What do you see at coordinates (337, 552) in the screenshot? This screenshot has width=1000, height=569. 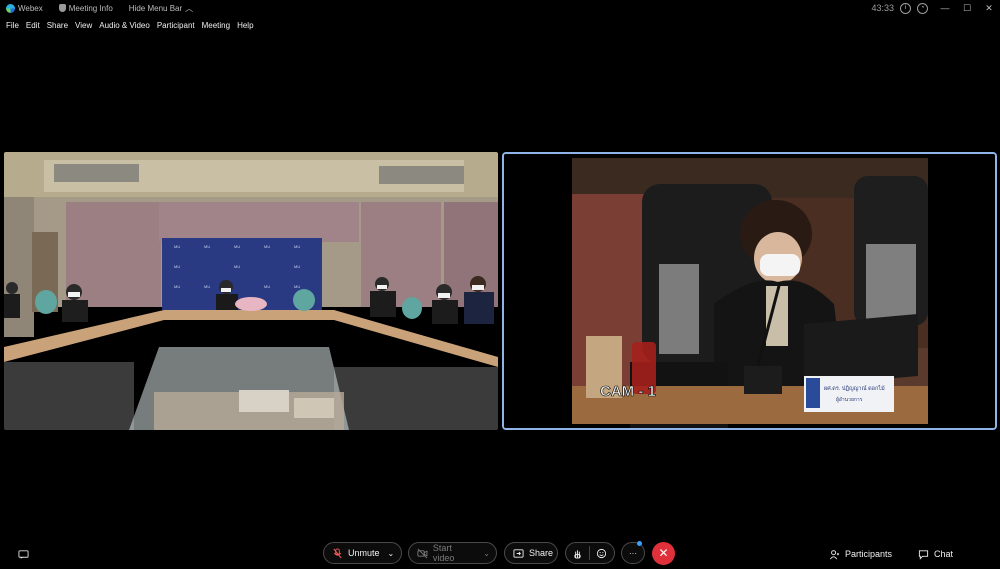 I see `microphone-muted-icon` at bounding box center [337, 552].